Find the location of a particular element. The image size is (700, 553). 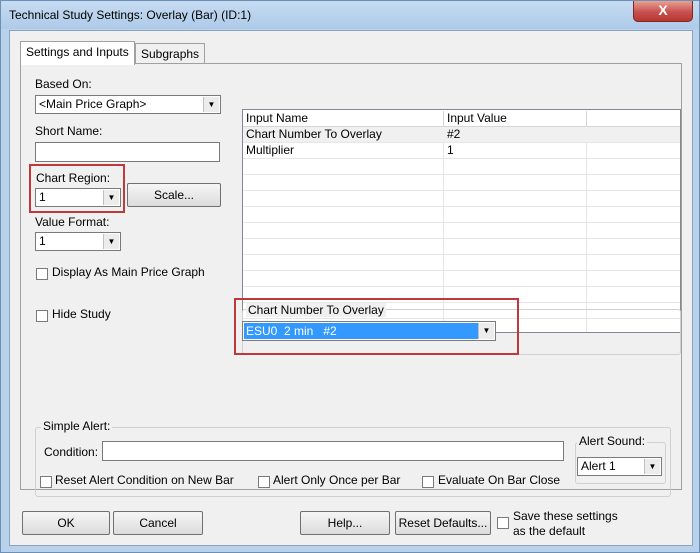

table-row: Chart Number To Overlay #2 is located at coordinates (461, 135).